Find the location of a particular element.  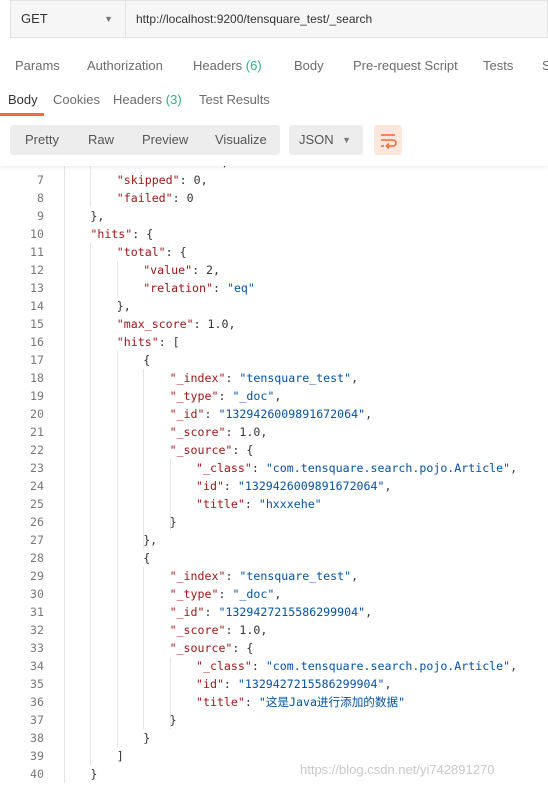

json-string: "com.tensquare.search.pojo.Article" is located at coordinates (388, 468).